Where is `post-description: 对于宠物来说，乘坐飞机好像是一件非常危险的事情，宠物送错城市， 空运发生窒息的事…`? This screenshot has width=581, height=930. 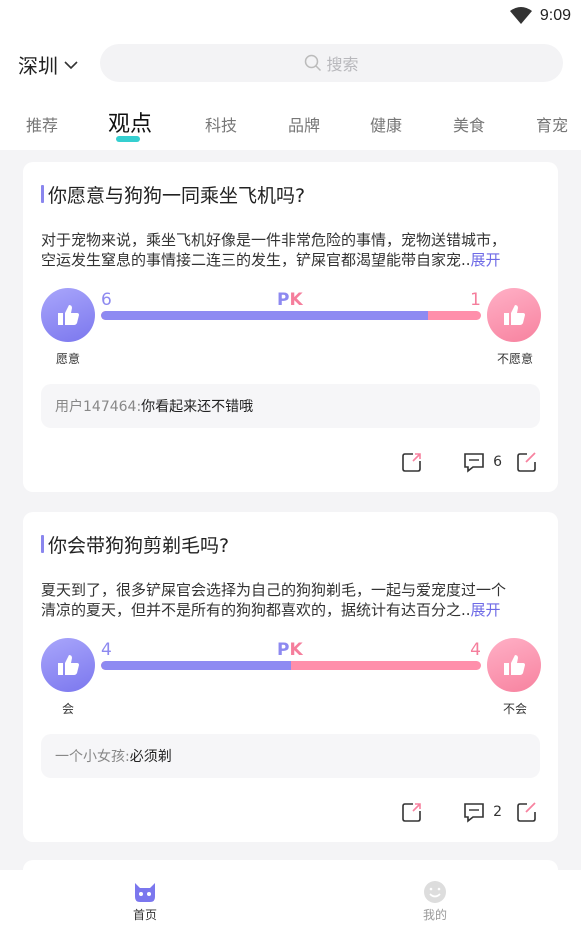
post-description: 对于宠物来说，乘坐飞机好像是一件非常危险的事情，宠物送错城市， 空运发生窒息的事… is located at coordinates (291, 250).